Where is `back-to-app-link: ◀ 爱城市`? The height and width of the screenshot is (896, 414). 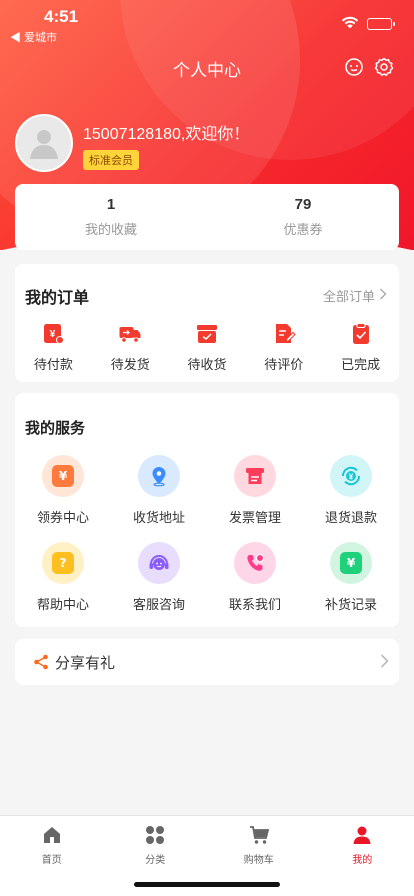 back-to-app-link: ◀ 爱城市 is located at coordinates (33, 37).